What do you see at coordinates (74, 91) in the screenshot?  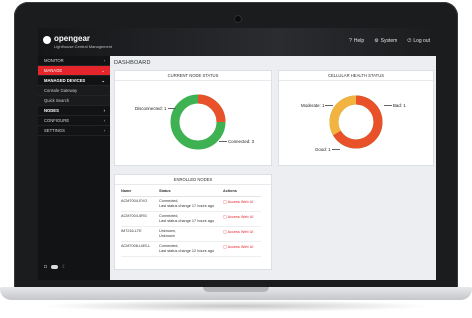 I see `sidebar-item-console-gateway: Console Gateway` at bounding box center [74, 91].